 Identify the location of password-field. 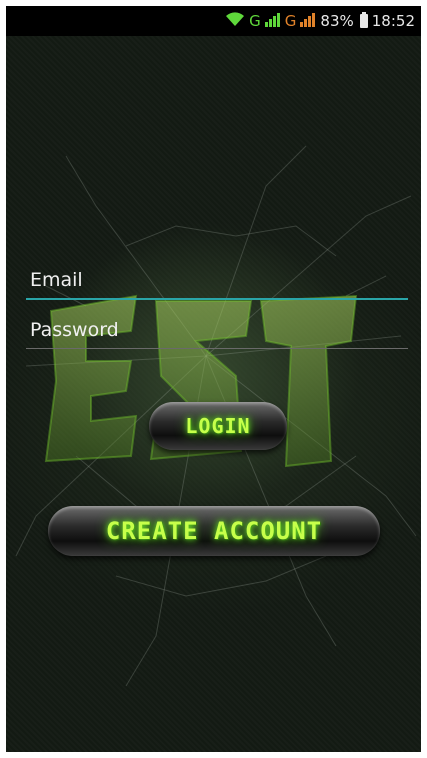
(217, 330).